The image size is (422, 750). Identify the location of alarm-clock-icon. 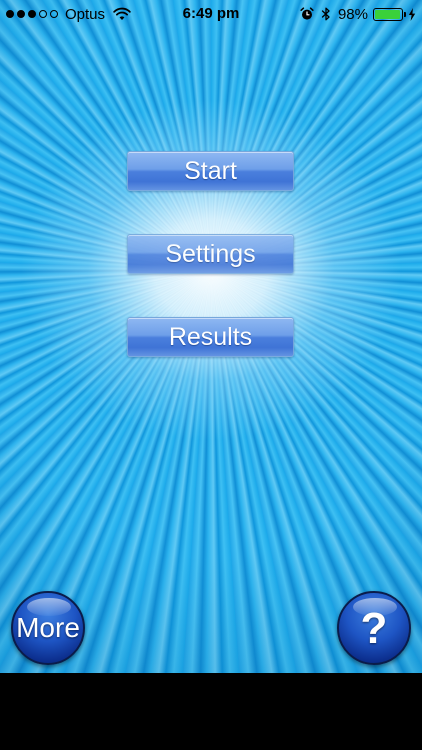
(307, 13).